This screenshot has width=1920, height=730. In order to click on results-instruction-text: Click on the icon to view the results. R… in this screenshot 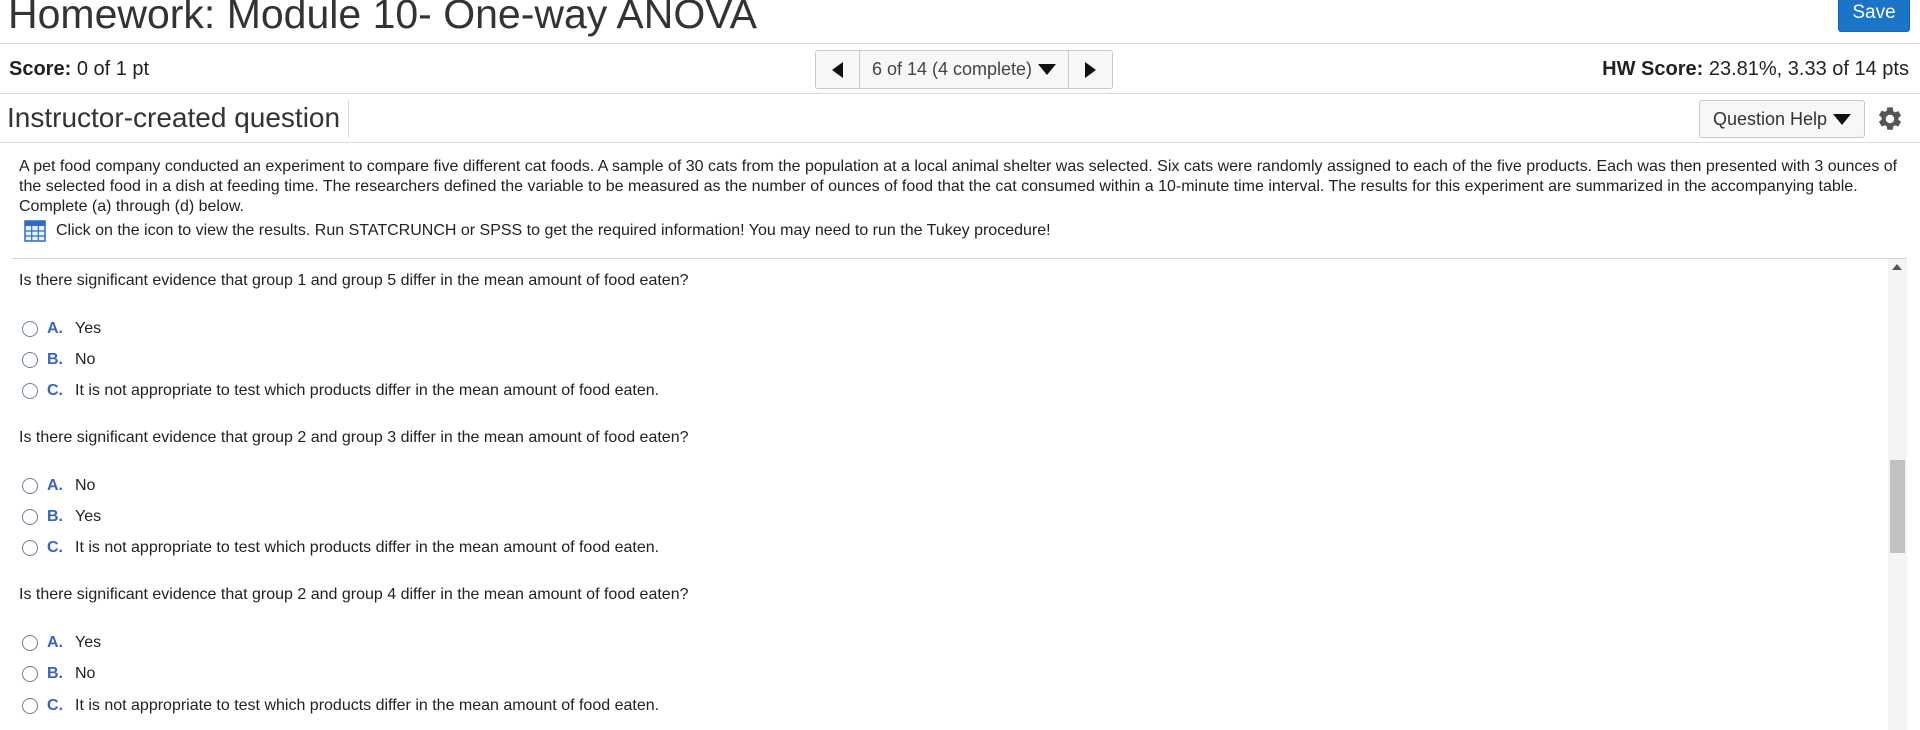, I will do `click(553, 230)`.